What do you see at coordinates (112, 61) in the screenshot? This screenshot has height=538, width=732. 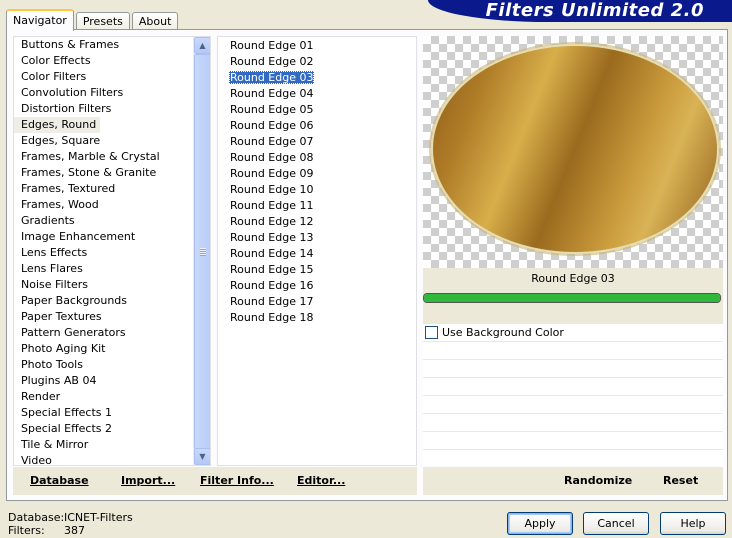 I see `category-item: Color Effects` at bounding box center [112, 61].